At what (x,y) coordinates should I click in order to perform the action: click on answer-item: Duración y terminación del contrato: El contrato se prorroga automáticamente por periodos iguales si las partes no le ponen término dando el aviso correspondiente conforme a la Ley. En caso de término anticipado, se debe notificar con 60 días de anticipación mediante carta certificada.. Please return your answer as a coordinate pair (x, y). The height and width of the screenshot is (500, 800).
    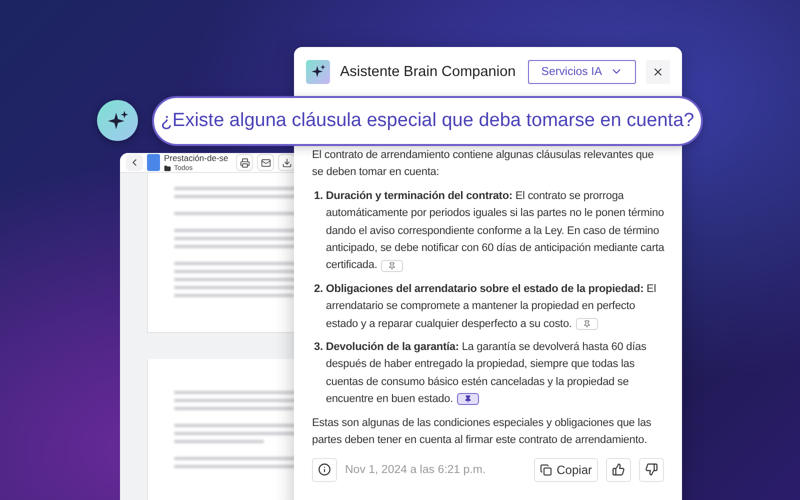
    Looking at the image, I should click on (496, 231).